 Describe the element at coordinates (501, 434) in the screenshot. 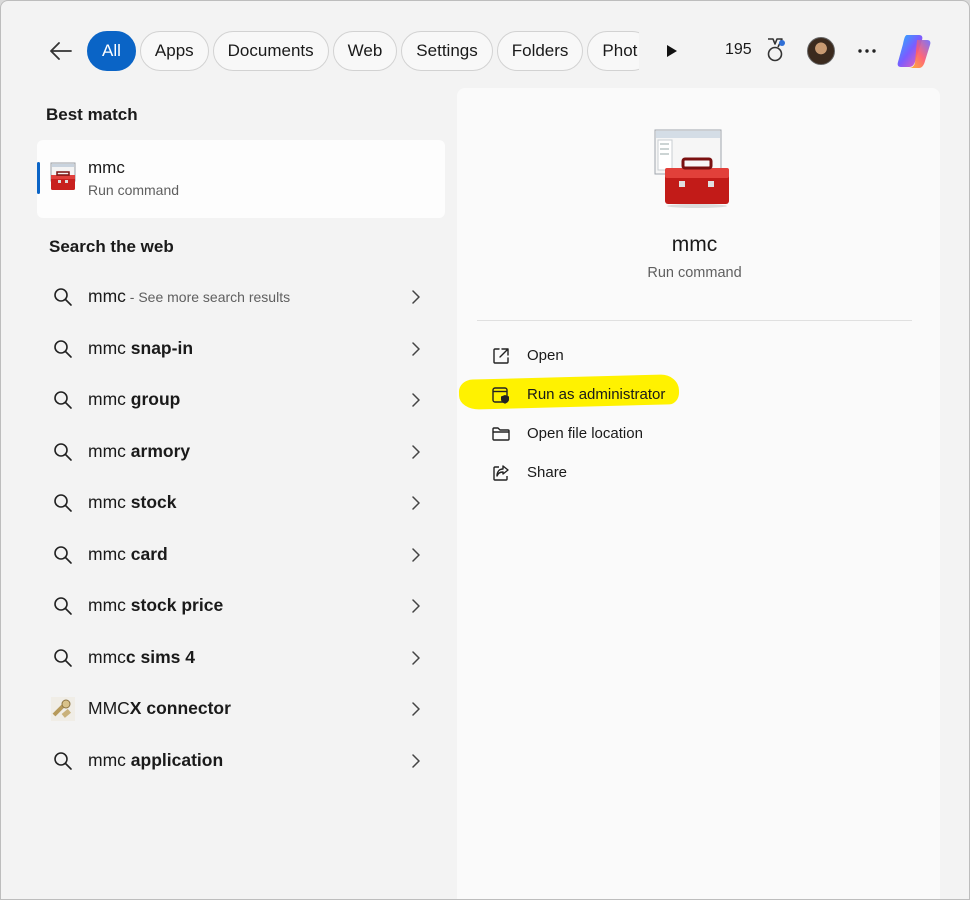

I see `folder-icon` at that location.